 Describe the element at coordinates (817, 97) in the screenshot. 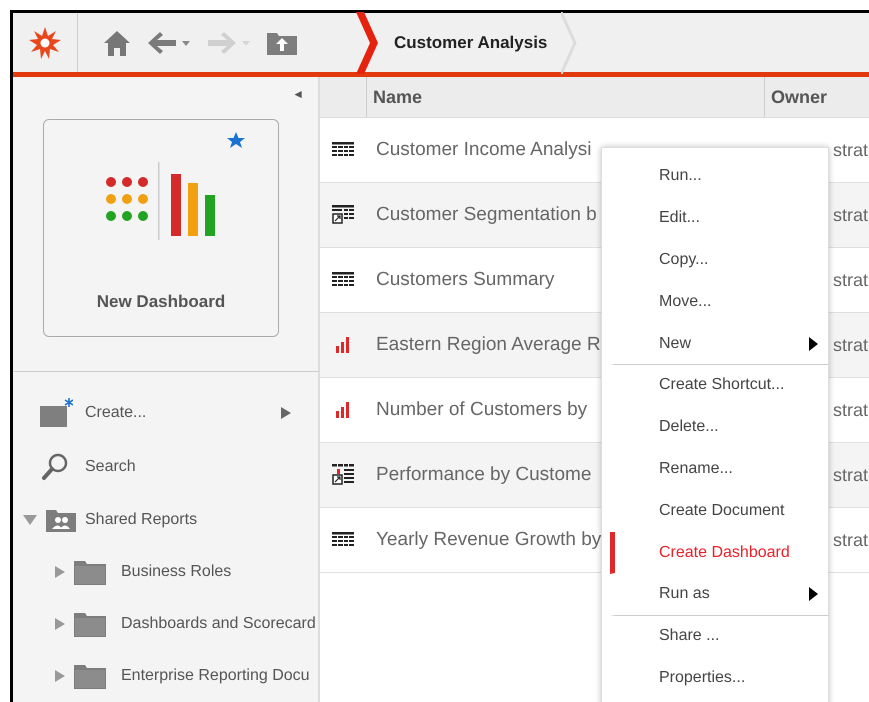

I see `column-header: Owner` at that location.